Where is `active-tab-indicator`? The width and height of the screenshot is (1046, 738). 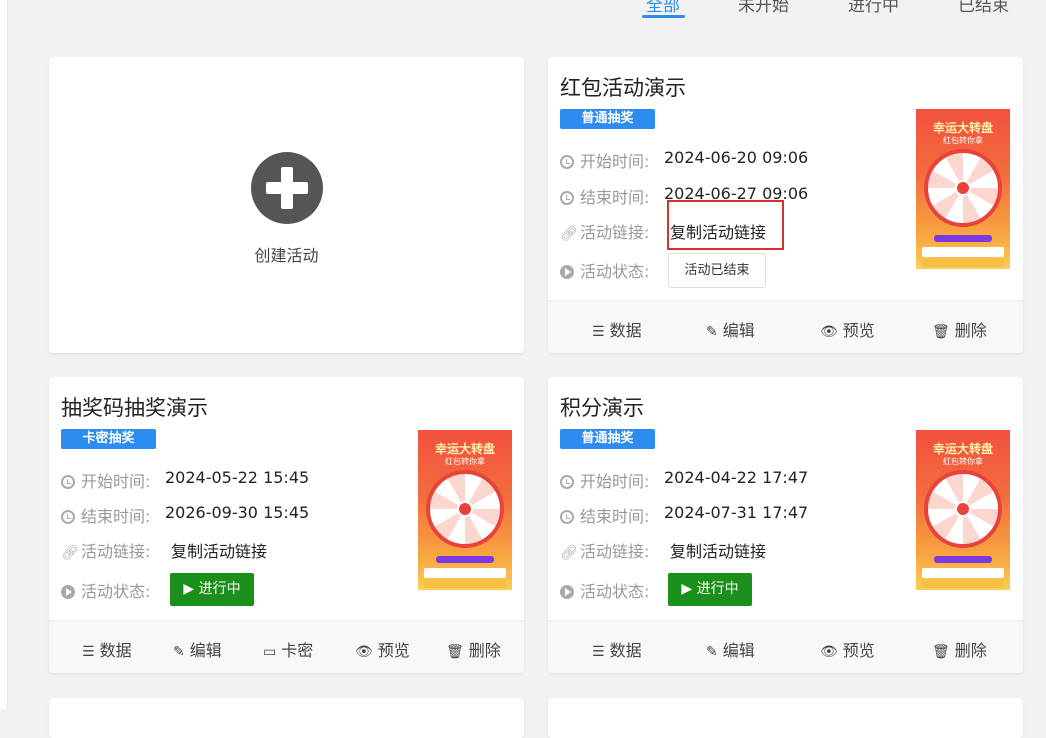 active-tab-indicator is located at coordinates (663, 16).